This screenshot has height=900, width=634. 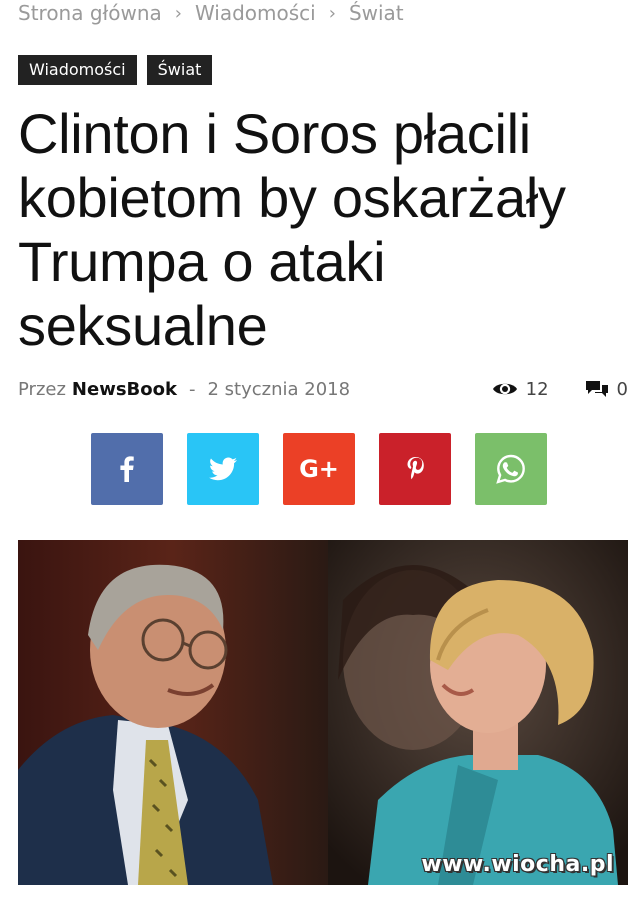 I want to click on breadcrumb: Strona główna › Wiadomości › Świat, so click(x=211, y=13).